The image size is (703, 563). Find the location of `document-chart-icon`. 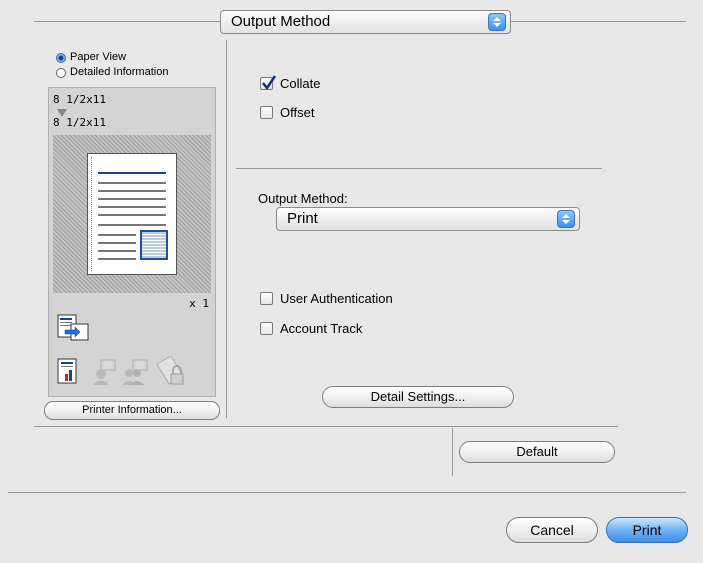

document-chart-icon is located at coordinates (68, 373).